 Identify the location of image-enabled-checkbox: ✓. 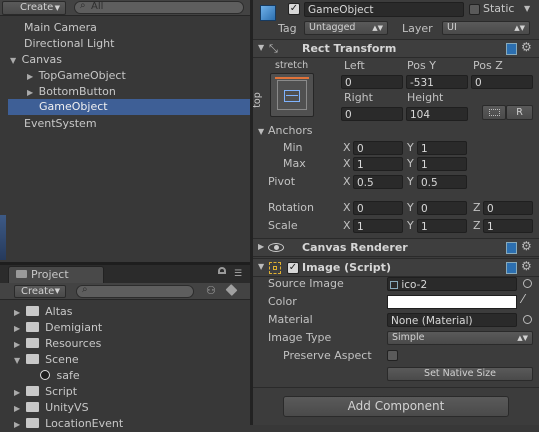
(293, 268).